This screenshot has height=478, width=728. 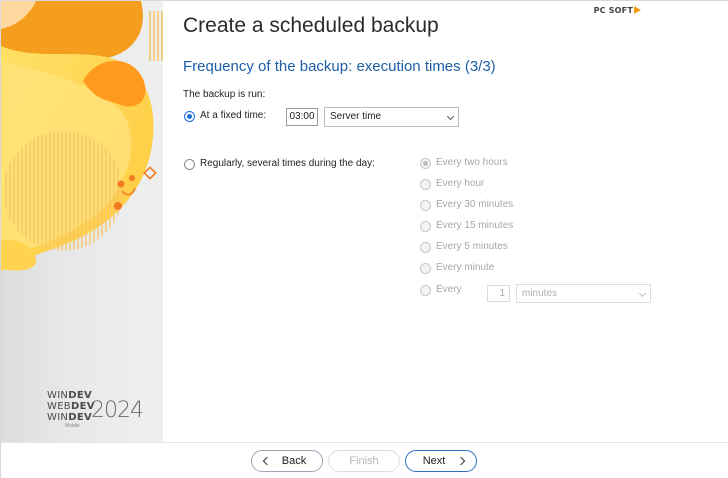 I want to click on decorative-illustration, so click(x=82, y=136).